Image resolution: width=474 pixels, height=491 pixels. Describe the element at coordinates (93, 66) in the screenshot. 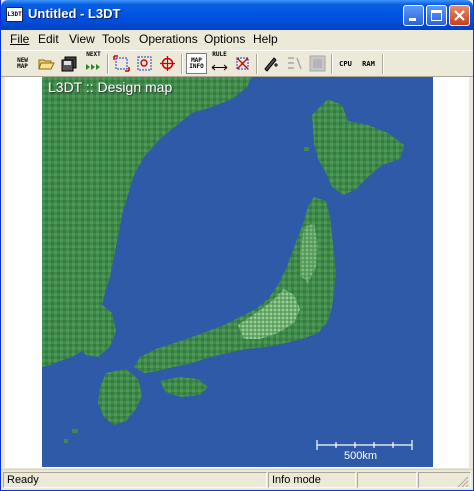

I see `next-arrows-icon` at that location.